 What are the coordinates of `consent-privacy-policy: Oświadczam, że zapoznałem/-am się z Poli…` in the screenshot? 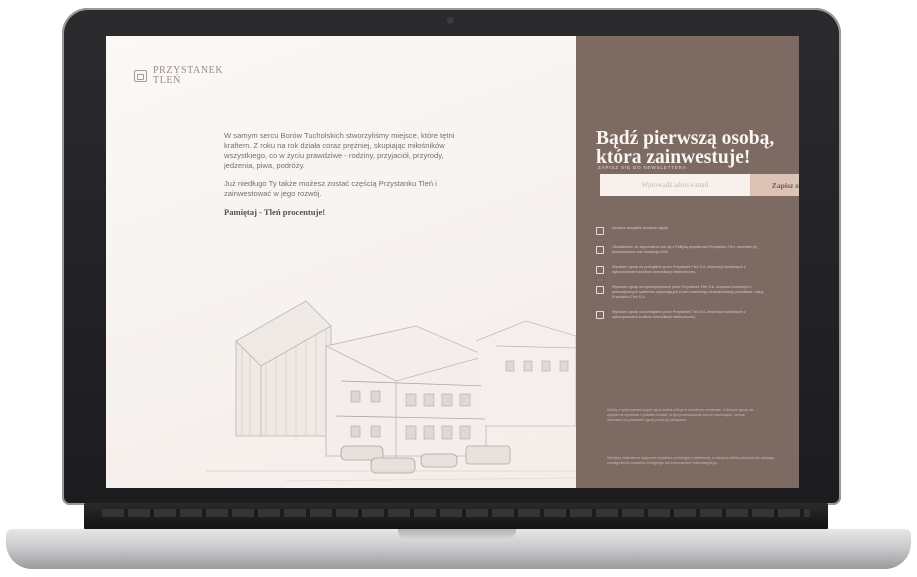 It's located at (681, 250).